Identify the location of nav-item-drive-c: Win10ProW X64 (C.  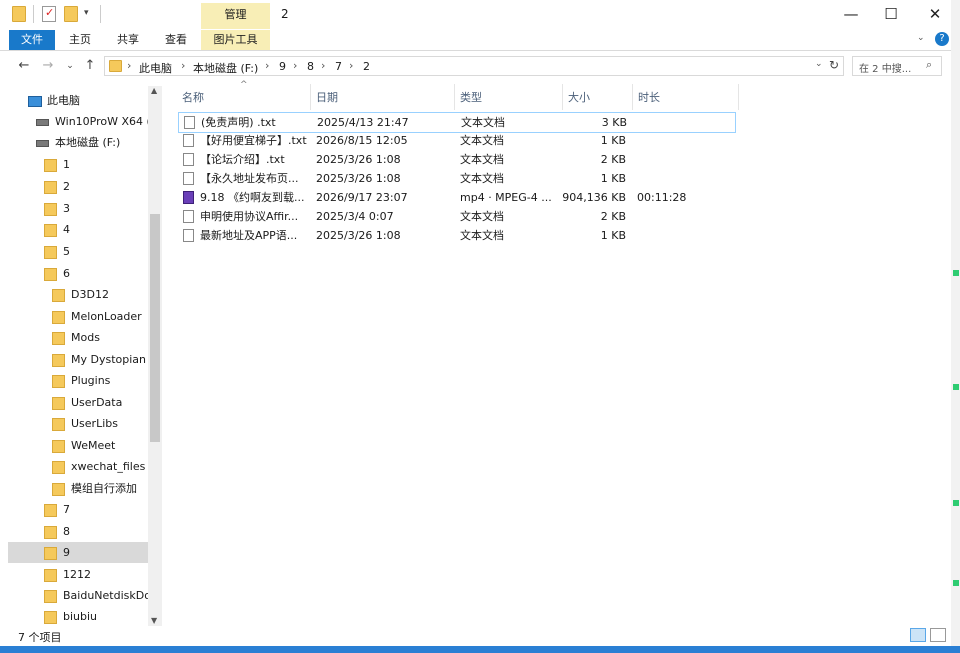
(99, 121).